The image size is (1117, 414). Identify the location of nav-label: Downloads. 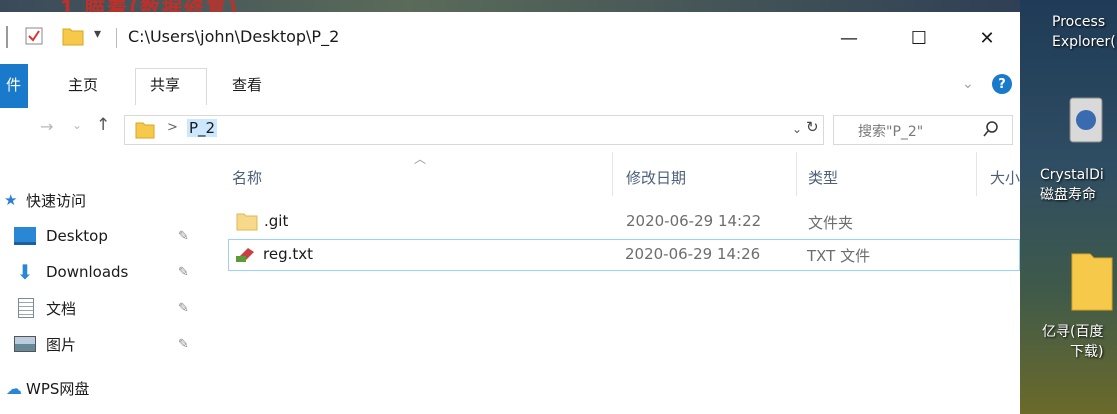
(87, 272).